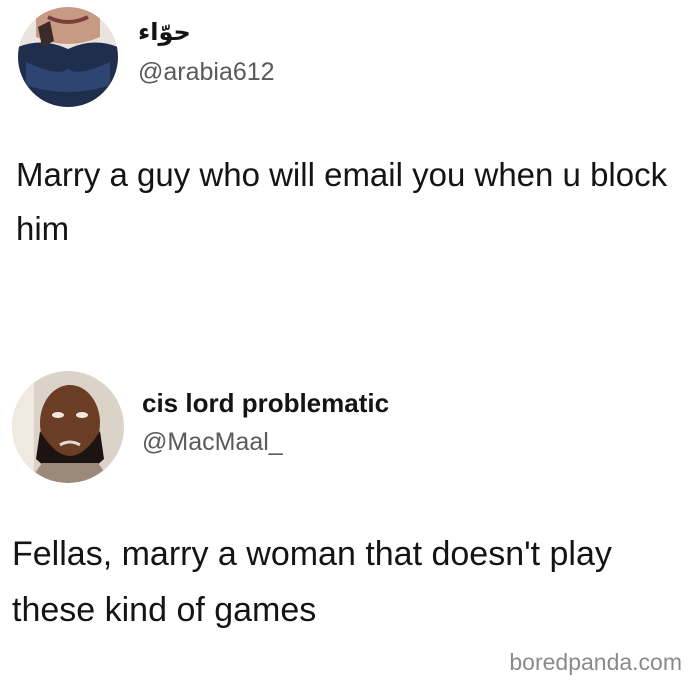 The image size is (700, 686). I want to click on user-handle: @MacMaal_, so click(212, 442).